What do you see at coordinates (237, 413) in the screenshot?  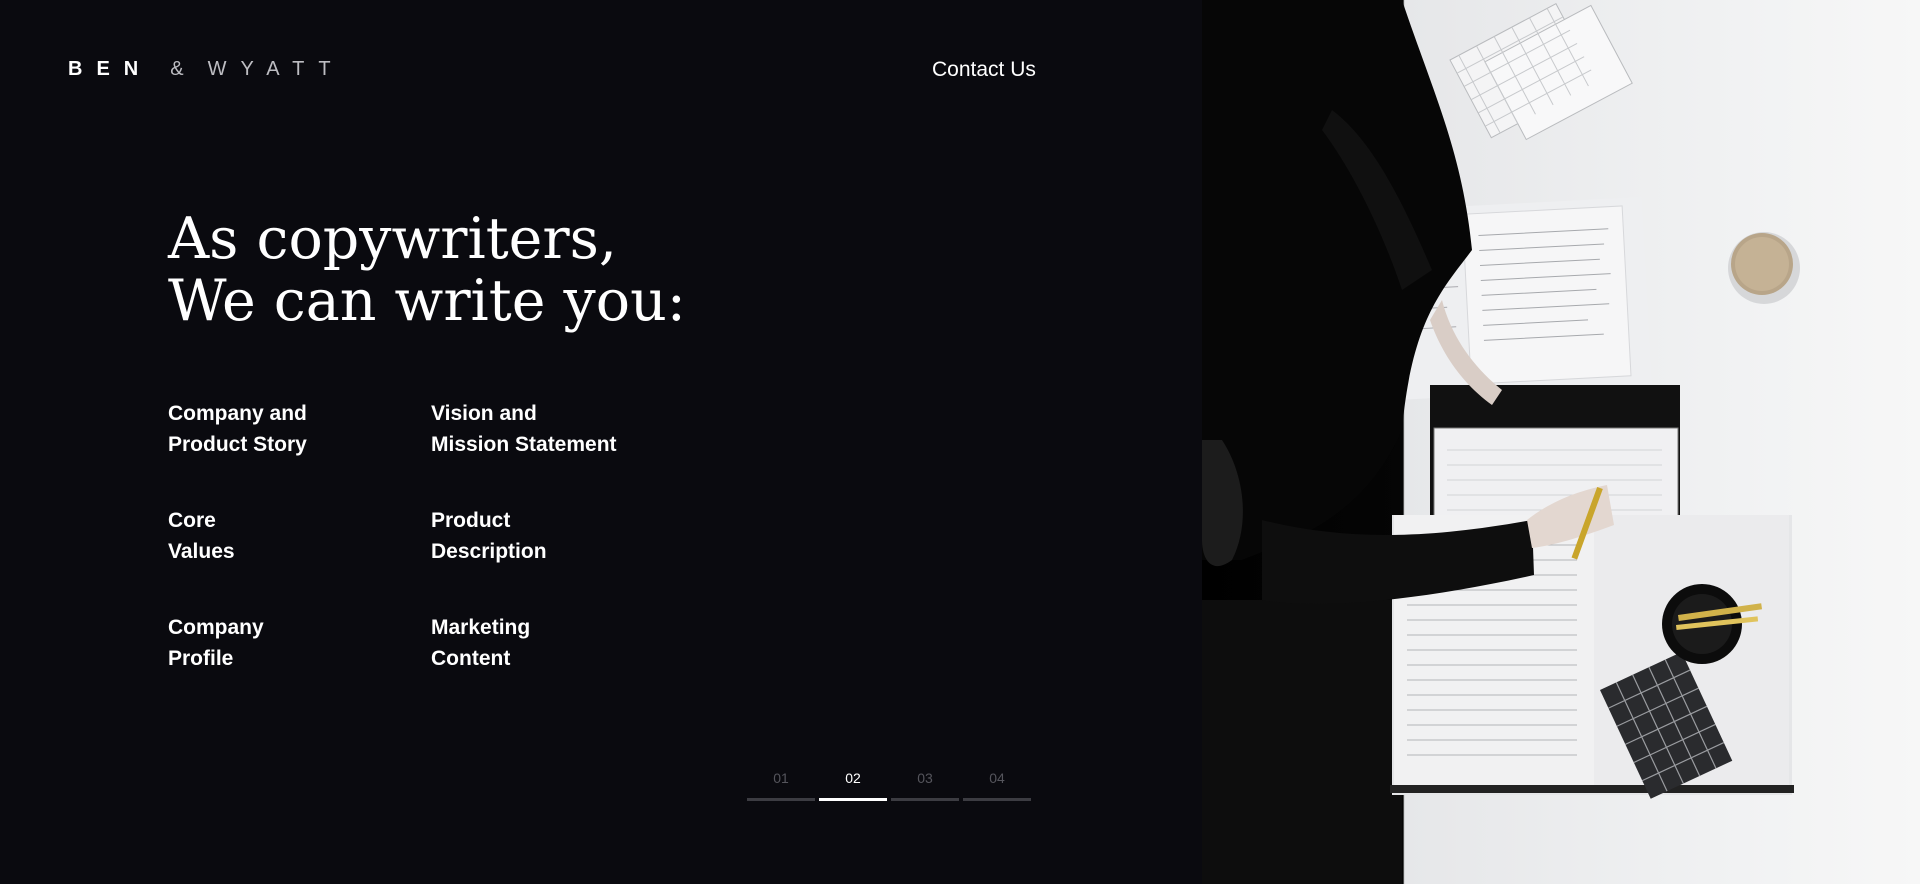 I see `service-line1: Company and` at bounding box center [237, 413].